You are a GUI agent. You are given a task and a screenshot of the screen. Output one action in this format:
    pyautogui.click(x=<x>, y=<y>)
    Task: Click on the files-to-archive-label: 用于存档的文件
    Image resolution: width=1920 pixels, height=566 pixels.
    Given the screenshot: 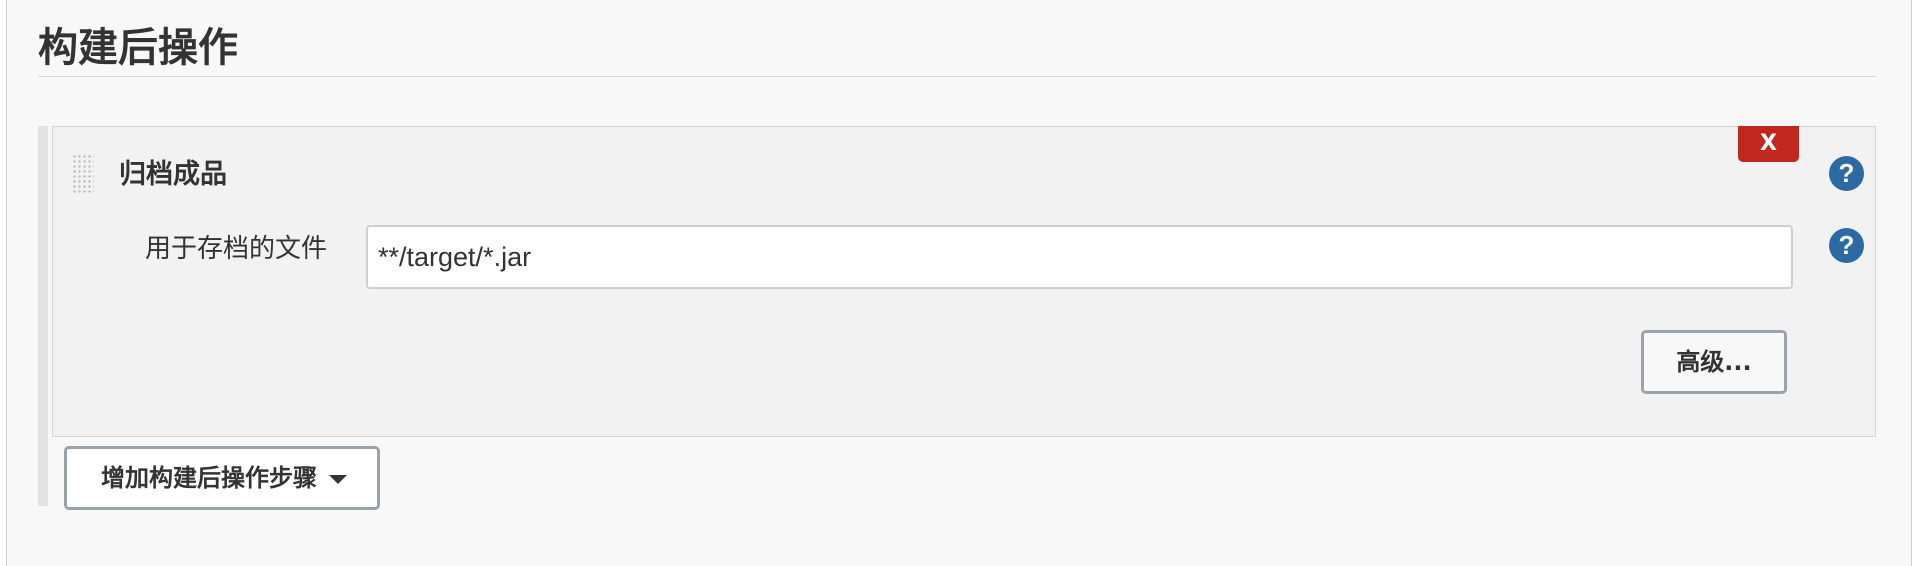 What is the action you would take?
    pyautogui.click(x=236, y=249)
    